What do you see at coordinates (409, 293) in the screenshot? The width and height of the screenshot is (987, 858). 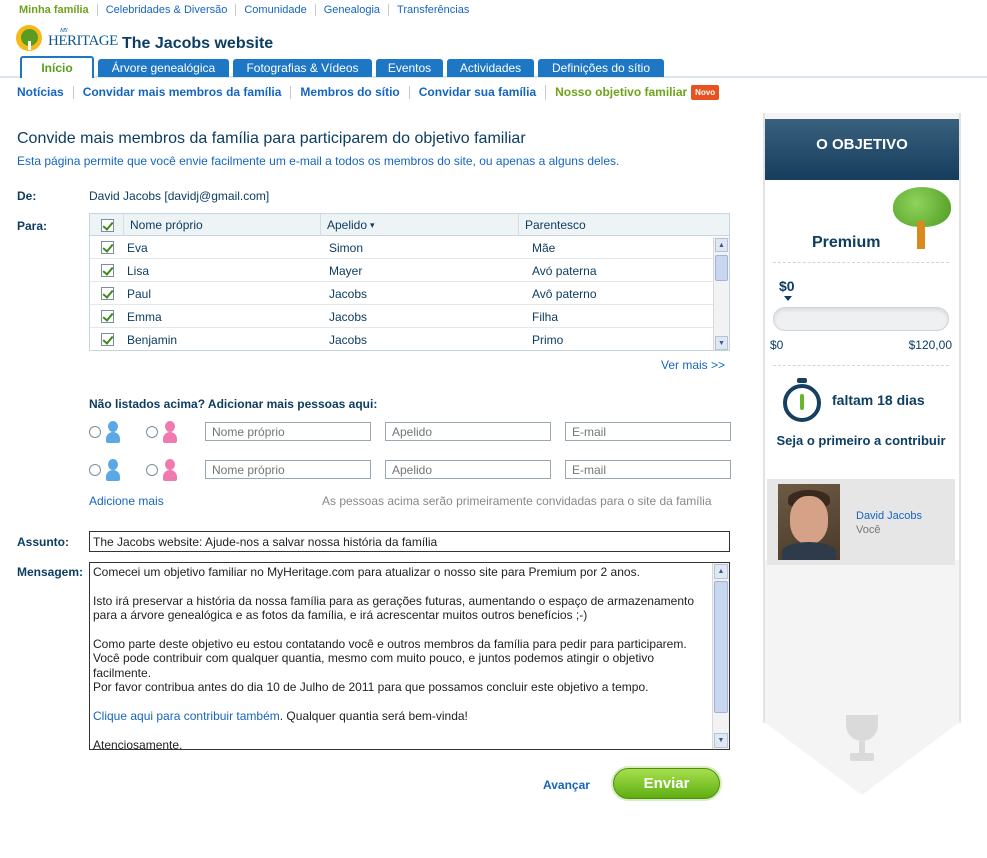 I see `table-row: Paul Jacobs Avô paterno` at bounding box center [409, 293].